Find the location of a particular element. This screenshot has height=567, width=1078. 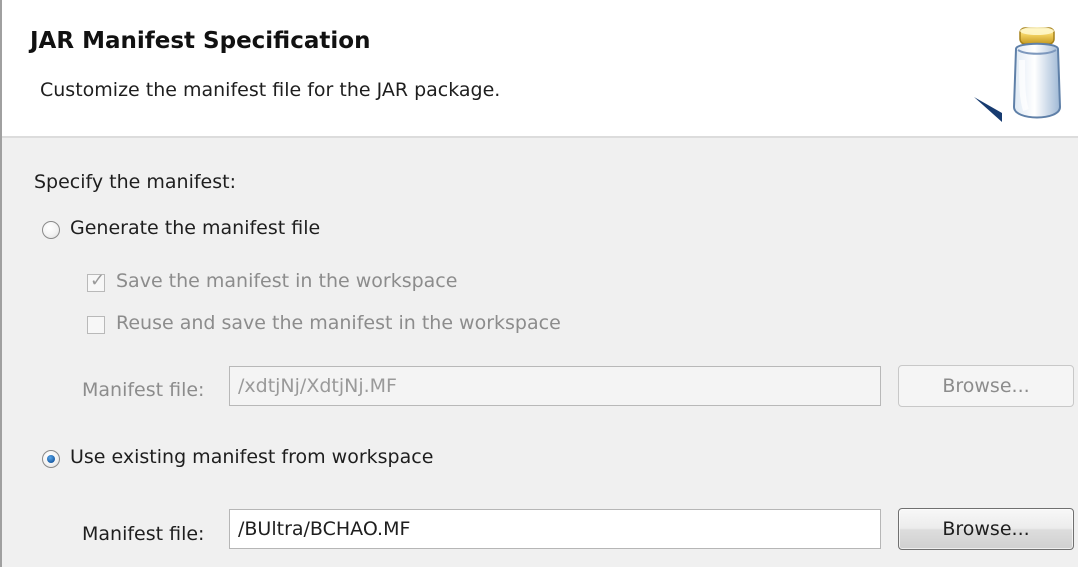

generated-manifest-file-label: Manifest file: is located at coordinates (143, 390).